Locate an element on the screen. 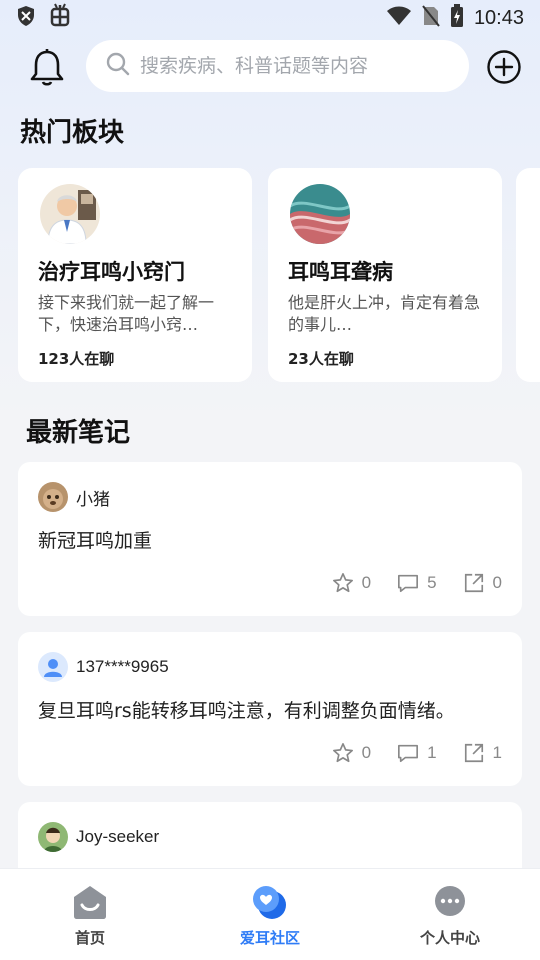  note-username: Joy-seeker is located at coordinates (117, 837).